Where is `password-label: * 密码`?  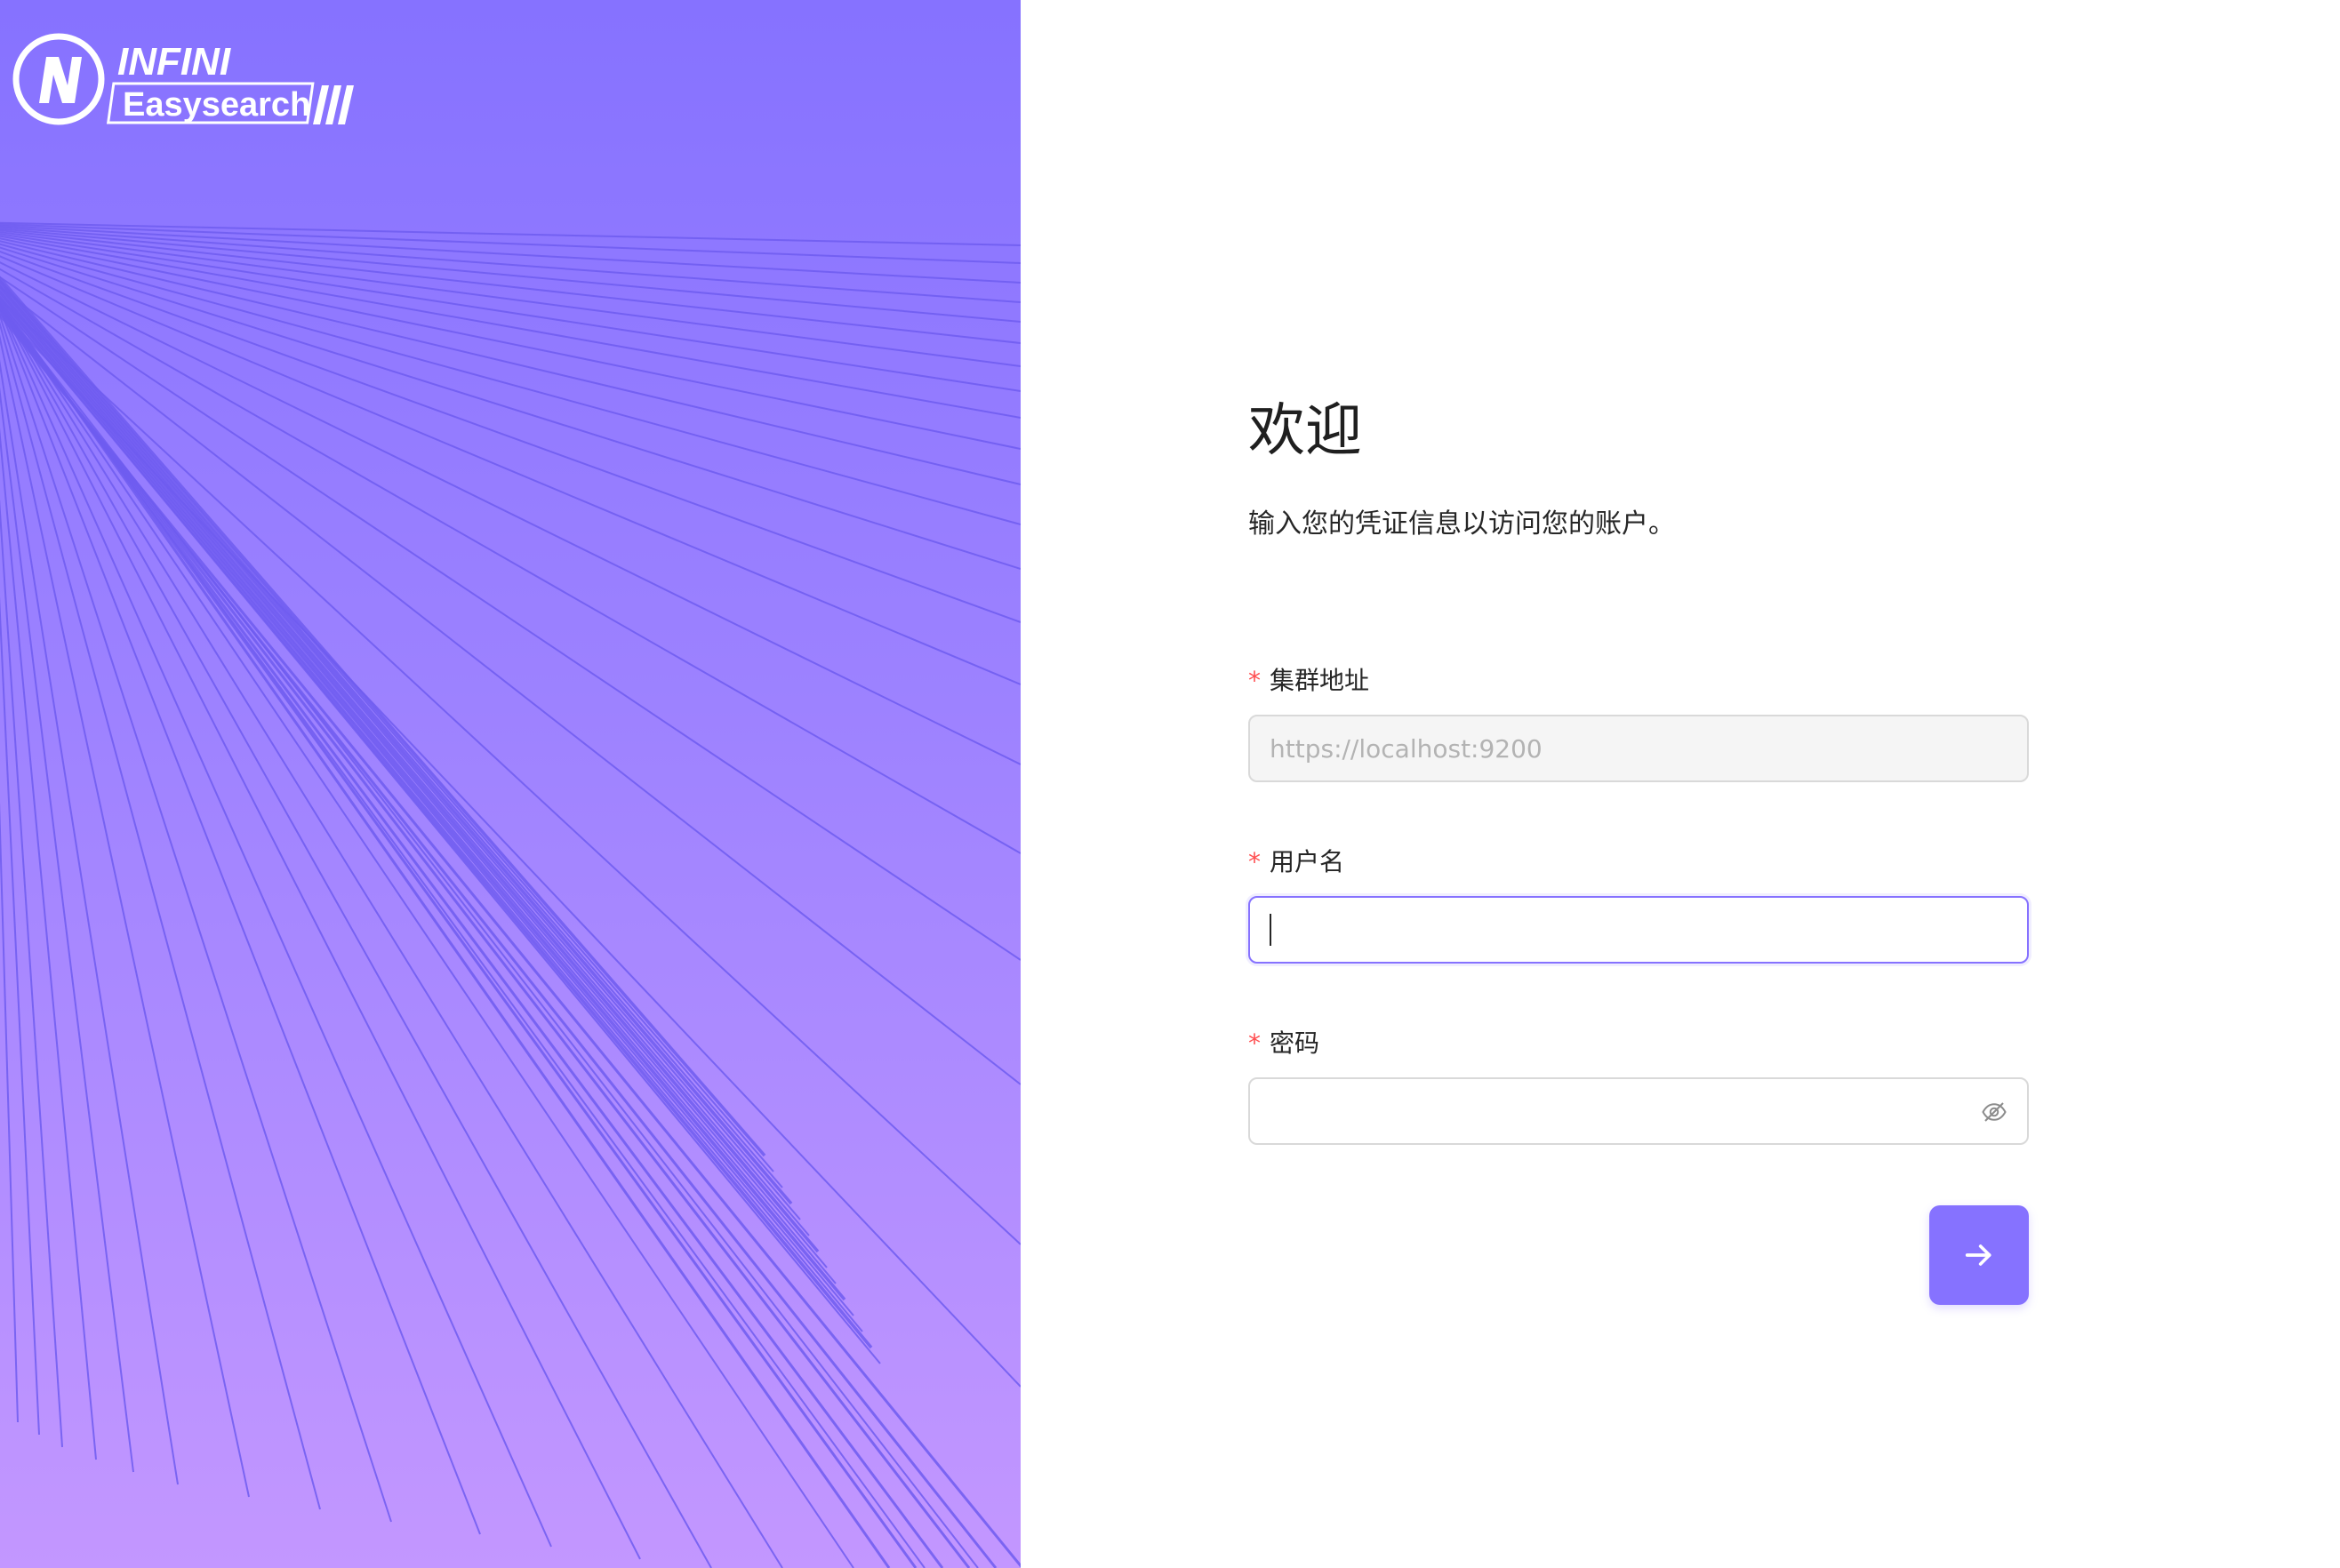 password-label: * 密码 is located at coordinates (1283, 1043).